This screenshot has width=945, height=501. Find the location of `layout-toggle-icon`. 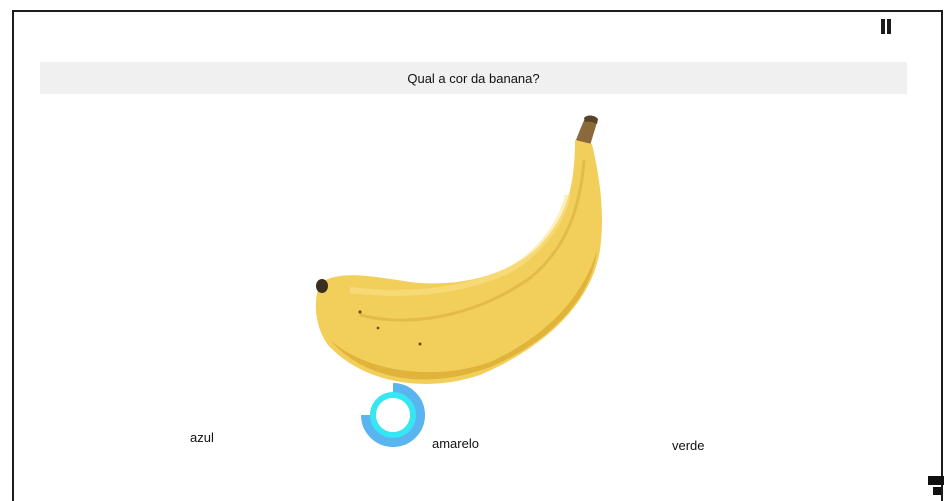

layout-toggle-icon is located at coordinates (936, 487).